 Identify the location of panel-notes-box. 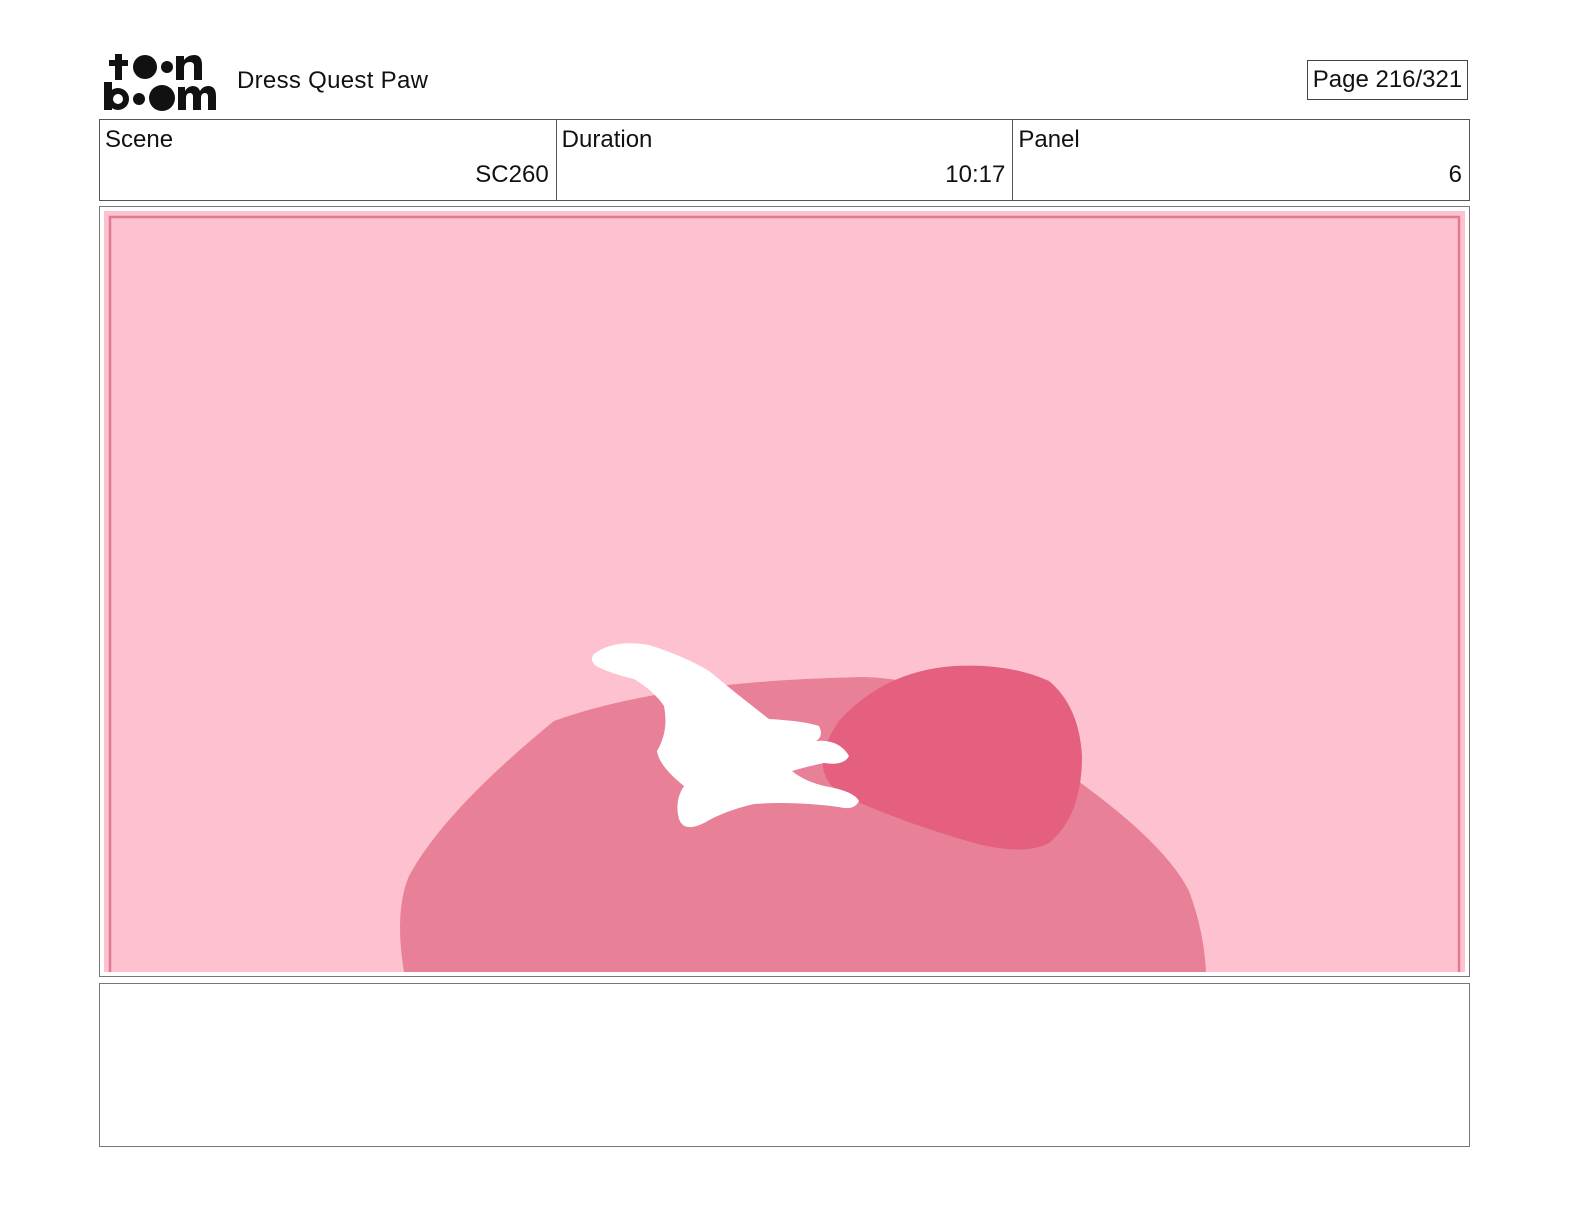
(784, 1065).